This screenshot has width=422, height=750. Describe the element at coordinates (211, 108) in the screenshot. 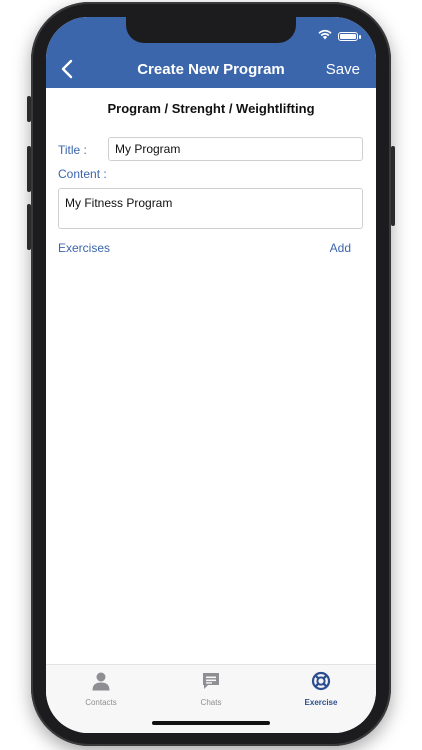

I see `breadcrumb: Program / Strenght / Weightlifting` at that location.